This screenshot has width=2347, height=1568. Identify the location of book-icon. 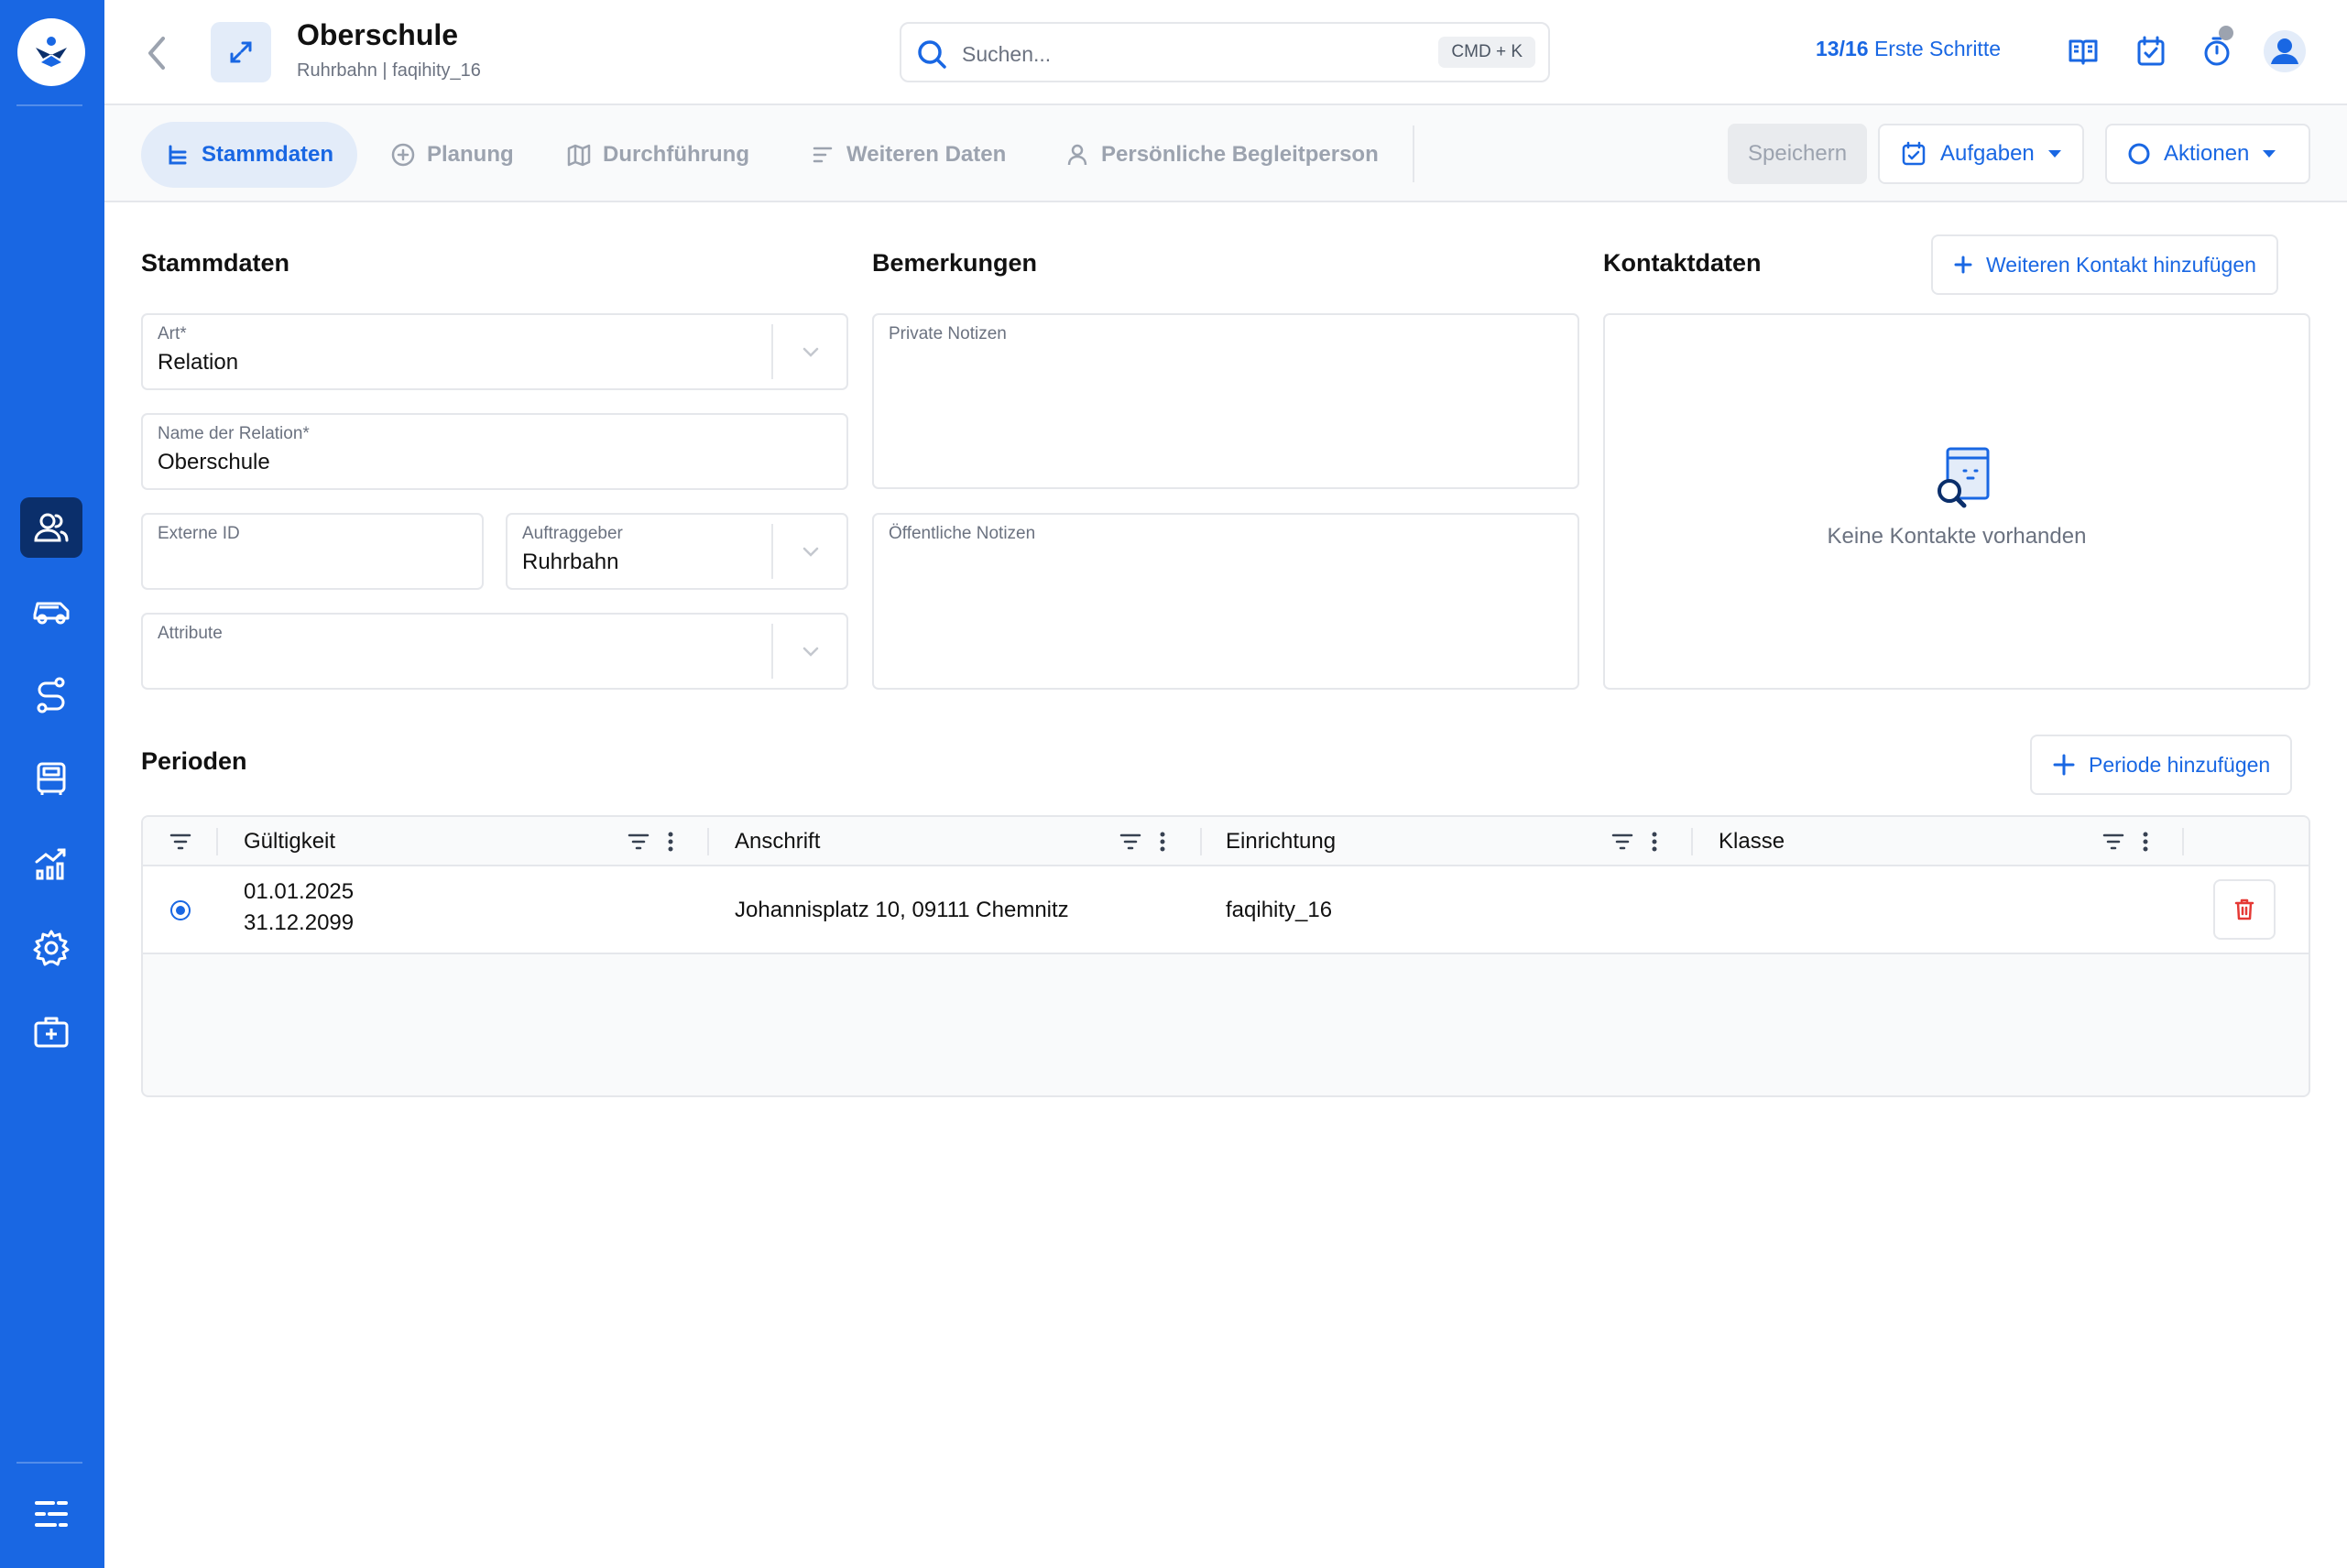
(2083, 52).